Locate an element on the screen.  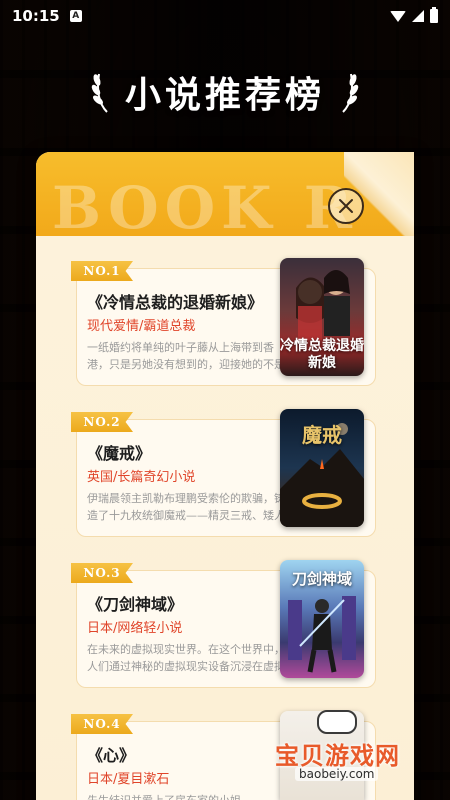
book-title: 《冷情总裁的退婚新娘》 is located at coordinates (175, 302).